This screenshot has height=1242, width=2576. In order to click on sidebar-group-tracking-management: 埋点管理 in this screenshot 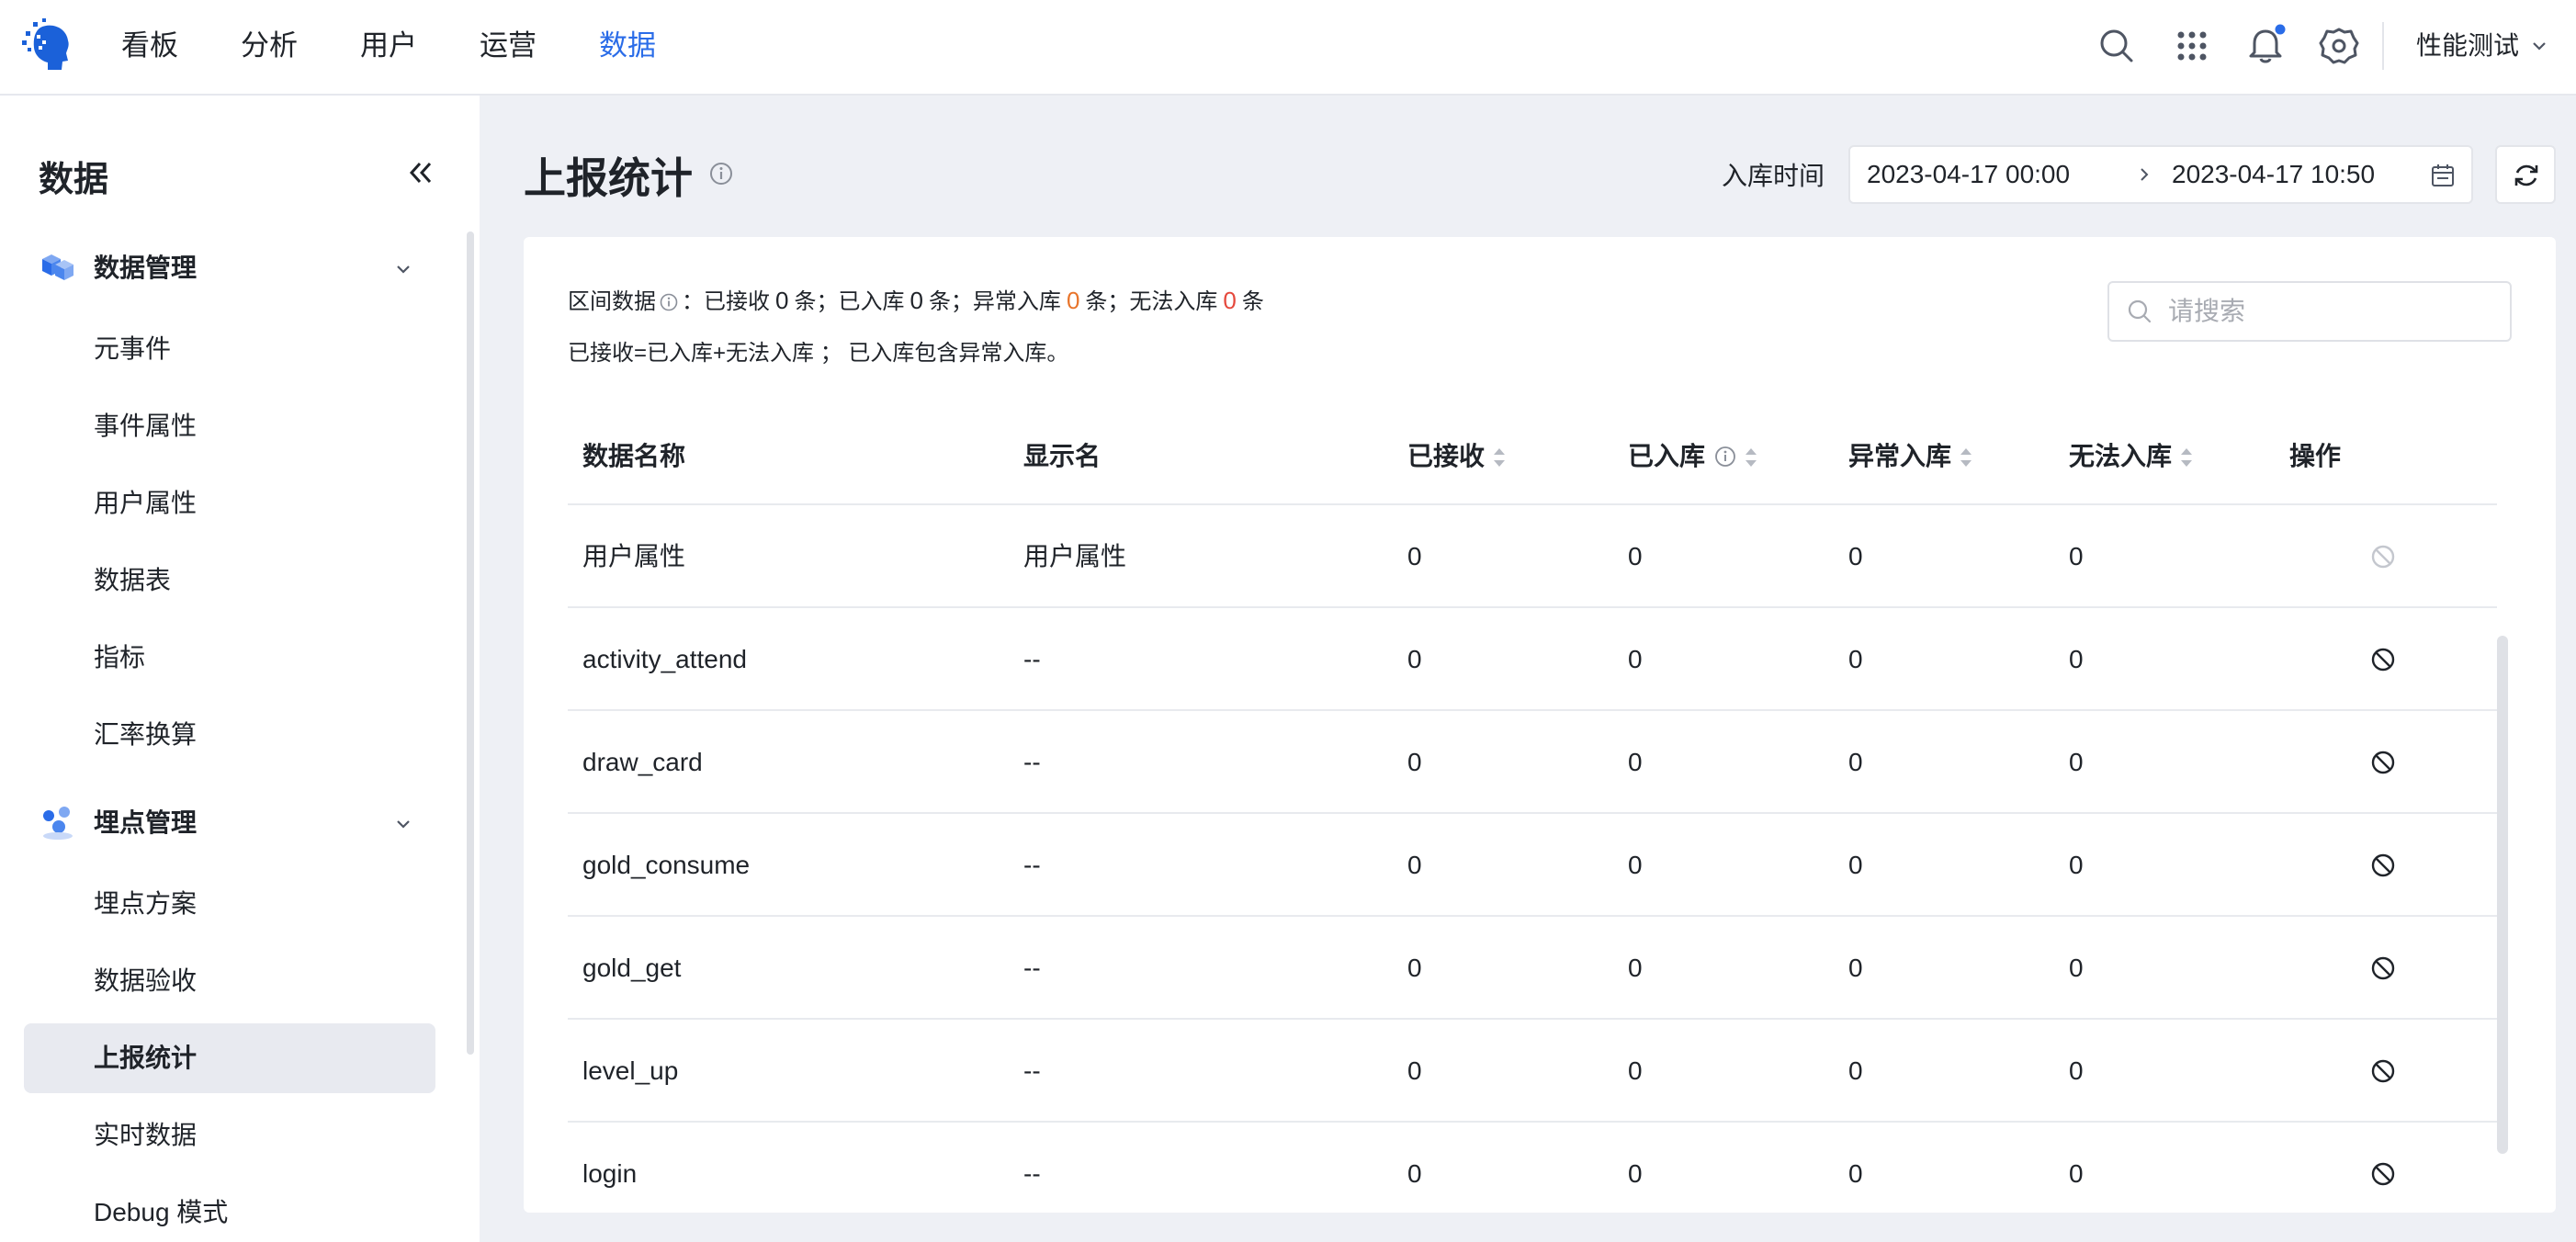, I will do `click(231, 823)`.